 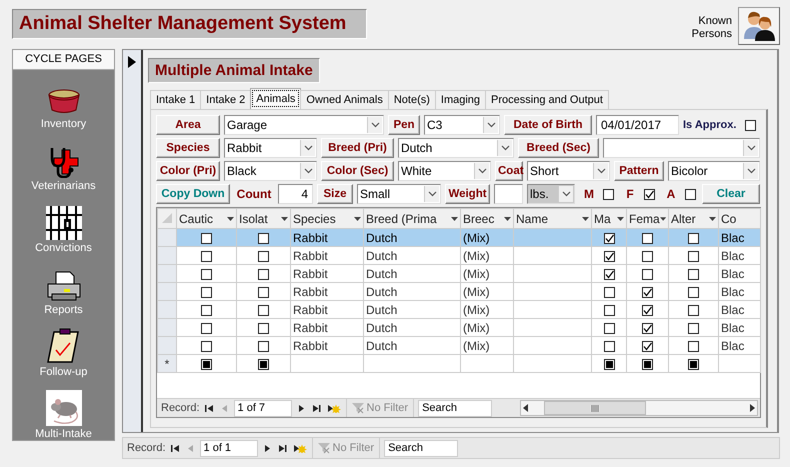 I want to click on record-number-field: 1 of 1, so click(x=229, y=448).